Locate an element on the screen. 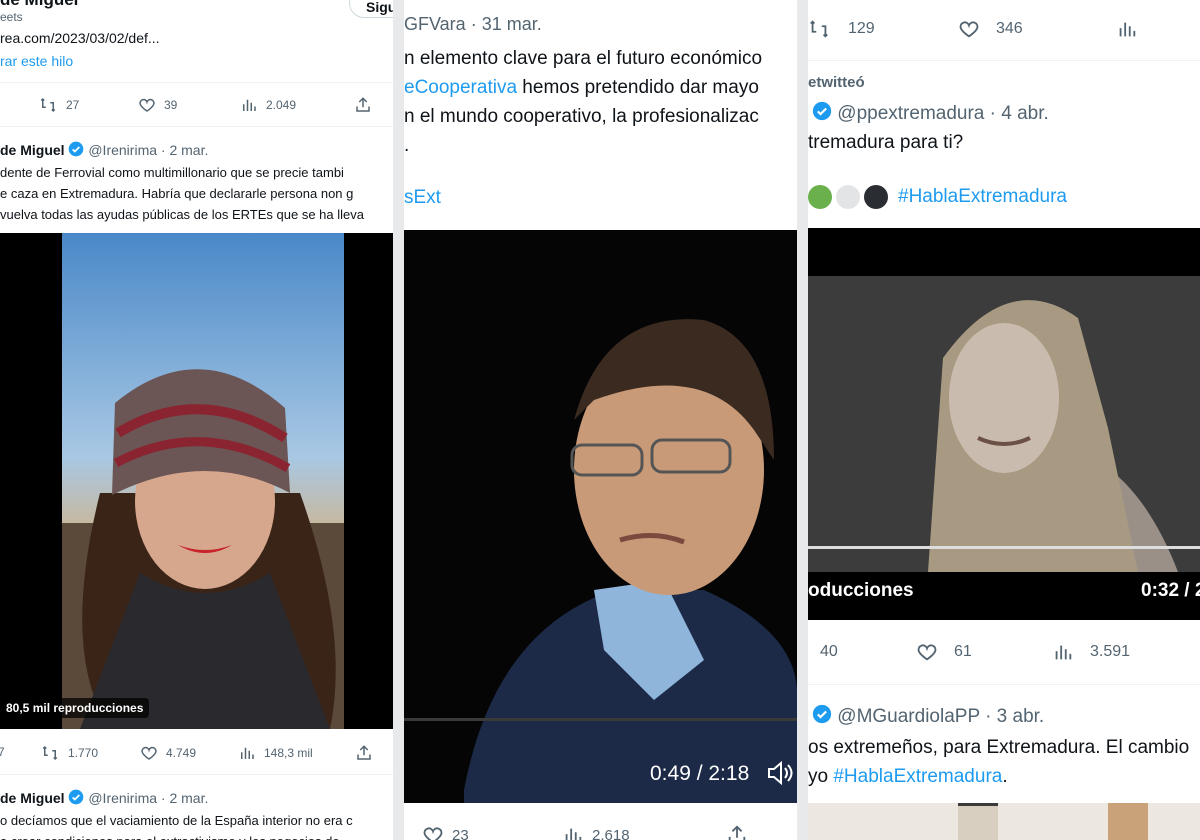  retweet-button: 129 is located at coordinates (841, 29).